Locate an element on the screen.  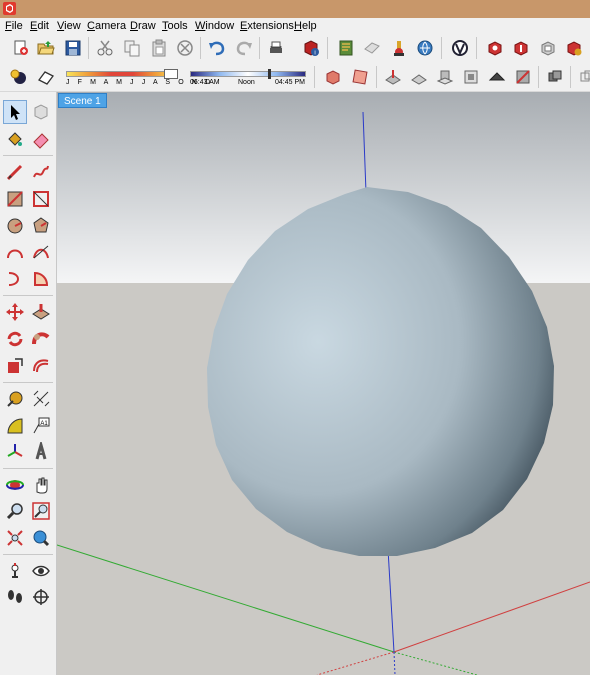
cut-icon is located at coordinates (105, 48).